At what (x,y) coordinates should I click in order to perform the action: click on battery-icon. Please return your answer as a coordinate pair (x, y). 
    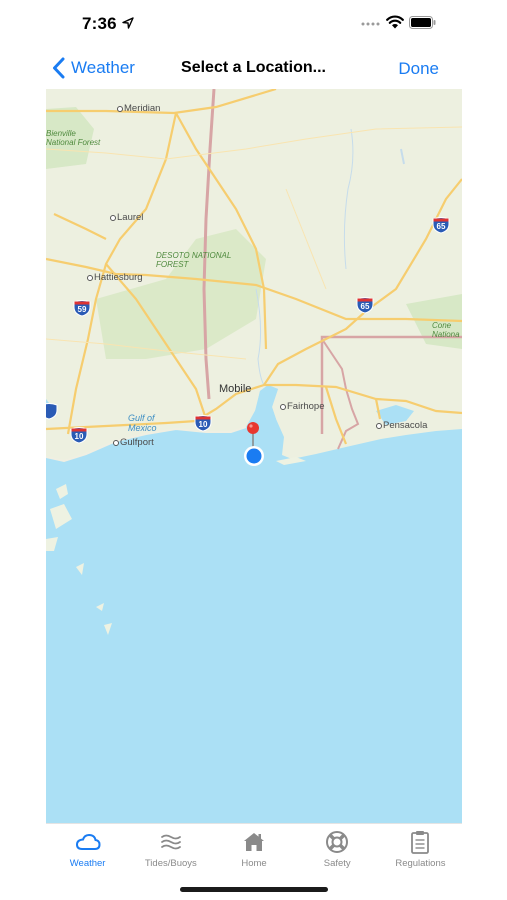
    Looking at the image, I should click on (422, 22).